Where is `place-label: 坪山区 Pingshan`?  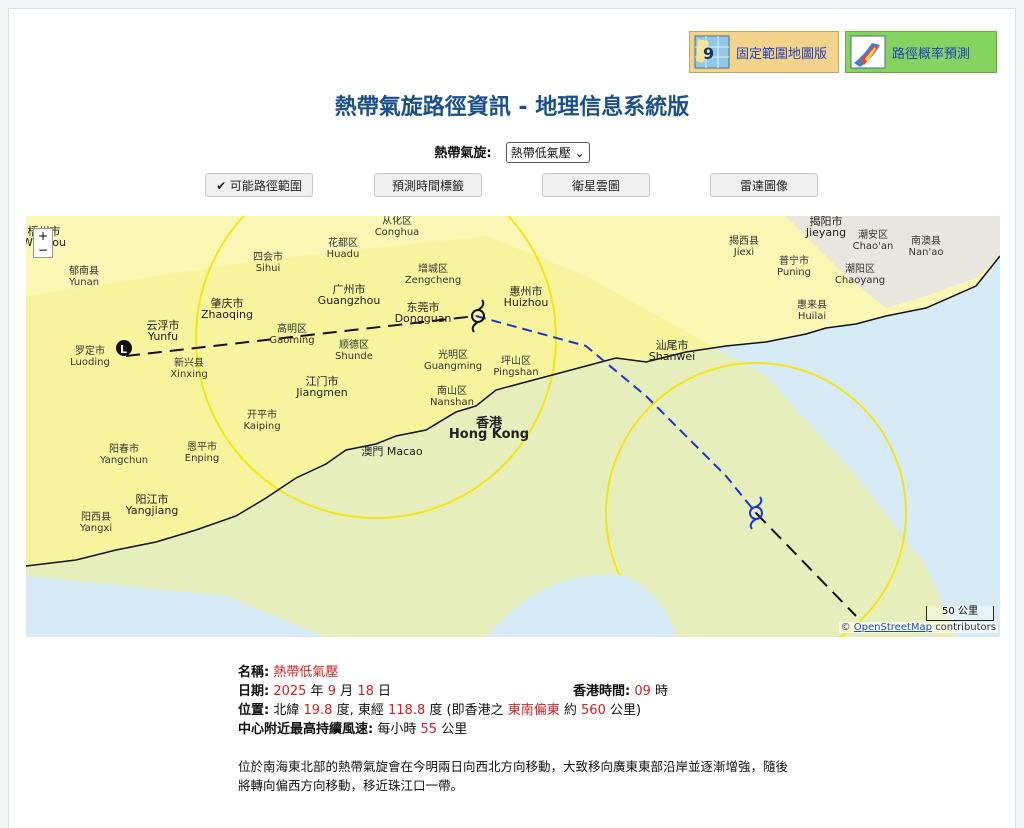
place-label: 坪山区 Pingshan is located at coordinates (516, 367).